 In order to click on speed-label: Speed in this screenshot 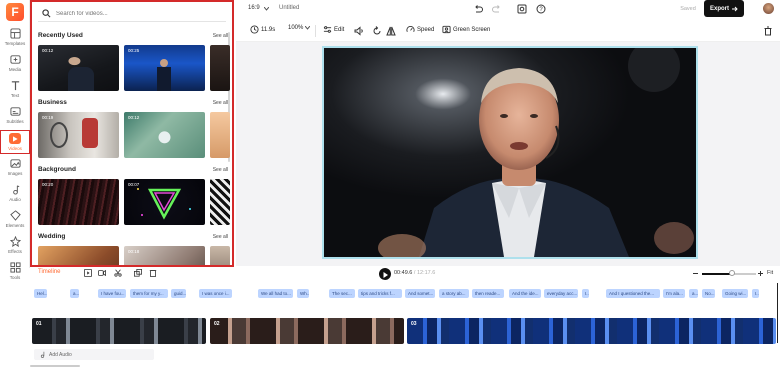, I will do `click(426, 29)`.